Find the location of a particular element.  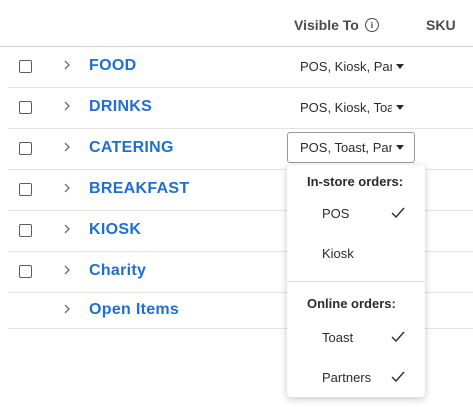

dropdown-option-kiosk: Kiosk is located at coordinates (356, 253).